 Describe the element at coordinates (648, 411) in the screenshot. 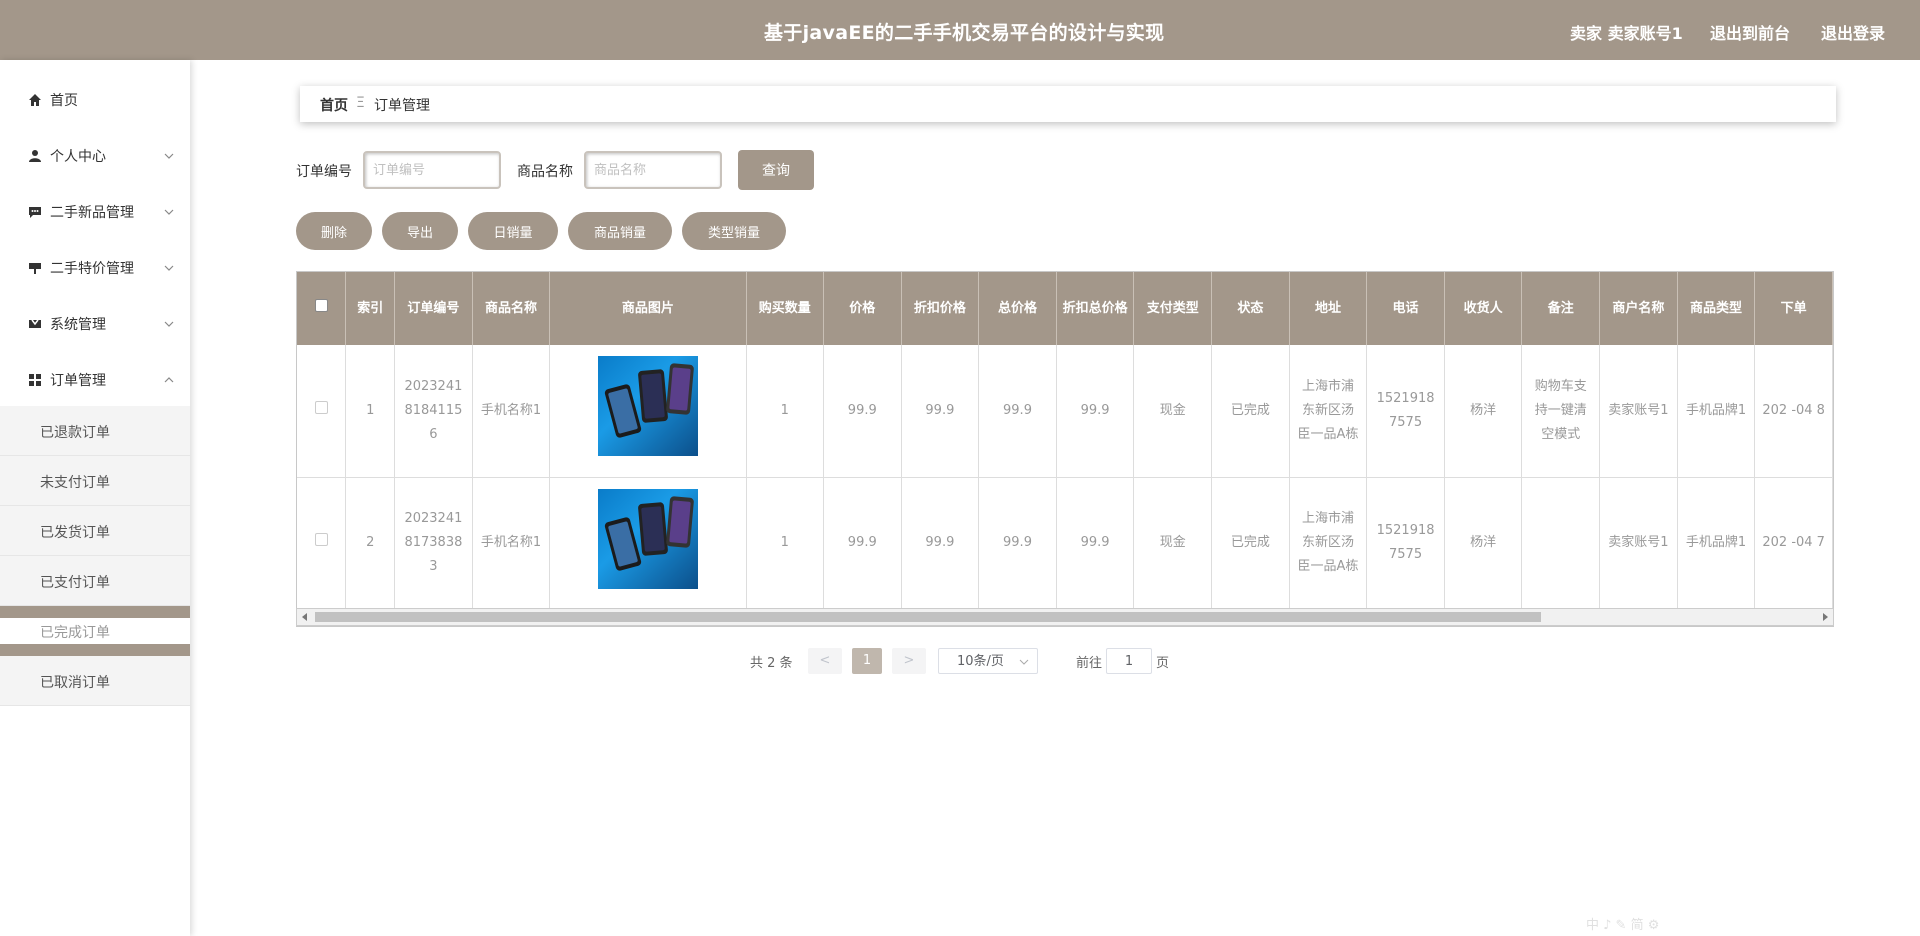

I see `cell-product-image` at that location.